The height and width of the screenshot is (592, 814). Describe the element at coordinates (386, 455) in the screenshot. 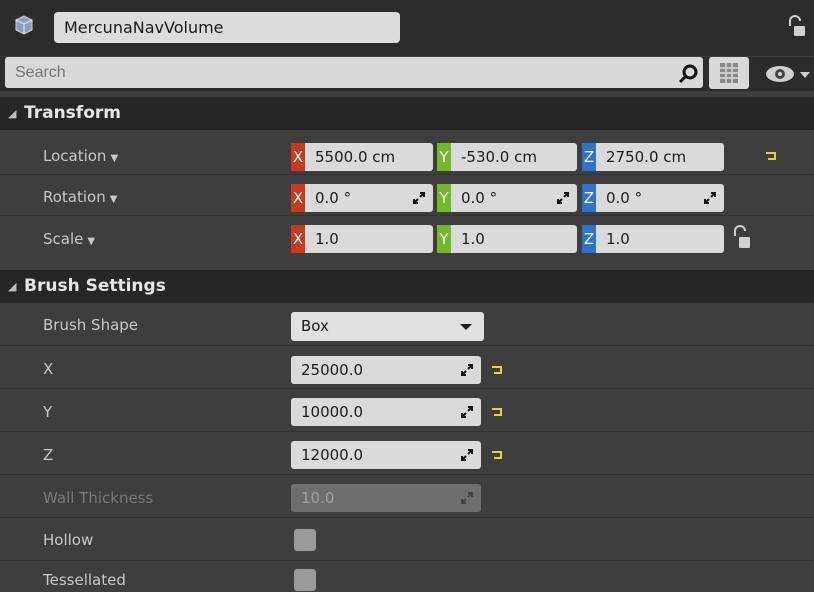

I see `brush-z-field: 12000.0` at that location.